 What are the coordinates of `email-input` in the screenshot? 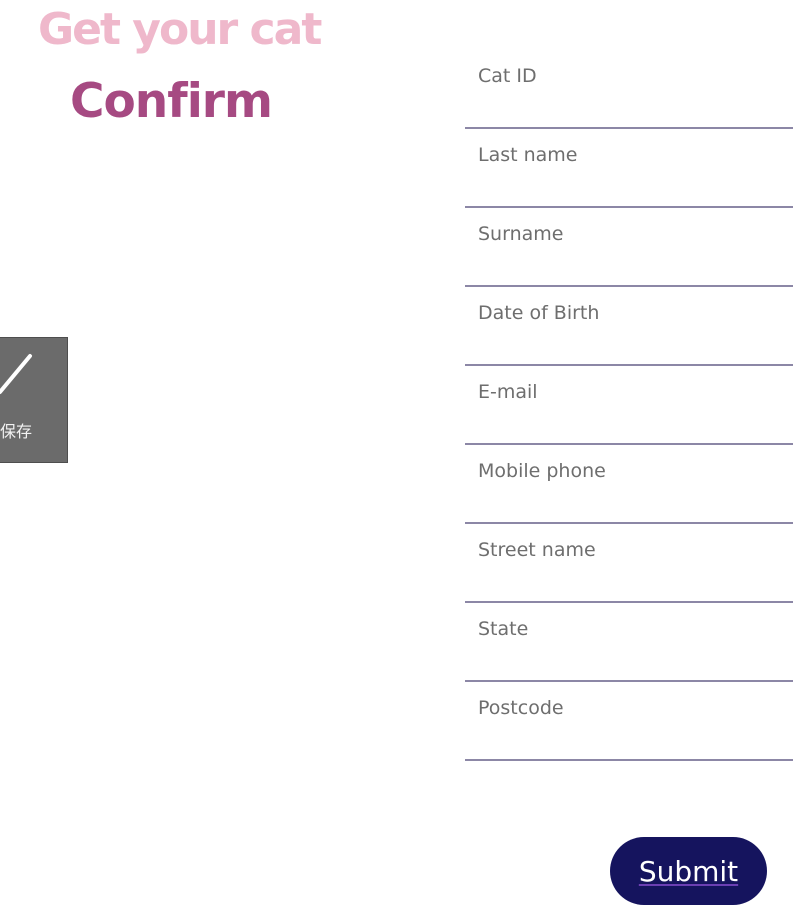 It's located at (629, 392).